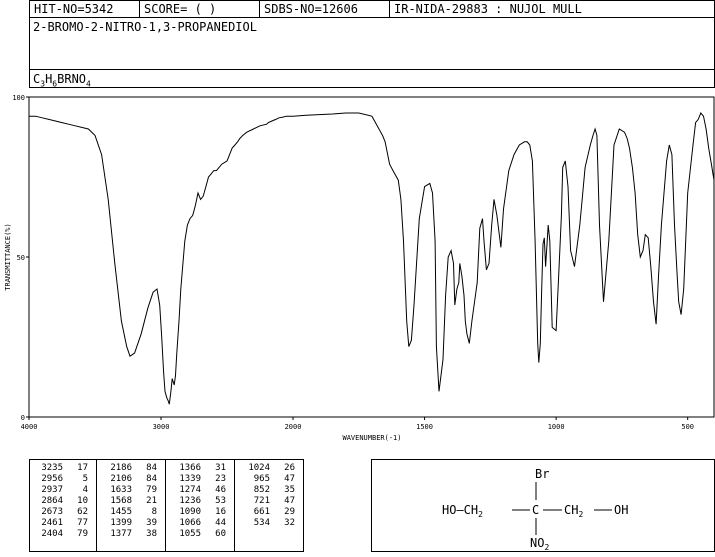 The height and width of the screenshot is (557, 715). Describe the element at coordinates (325, 9) in the screenshot. I see `sdbs-number: SDBS-NO=12606` at that location.